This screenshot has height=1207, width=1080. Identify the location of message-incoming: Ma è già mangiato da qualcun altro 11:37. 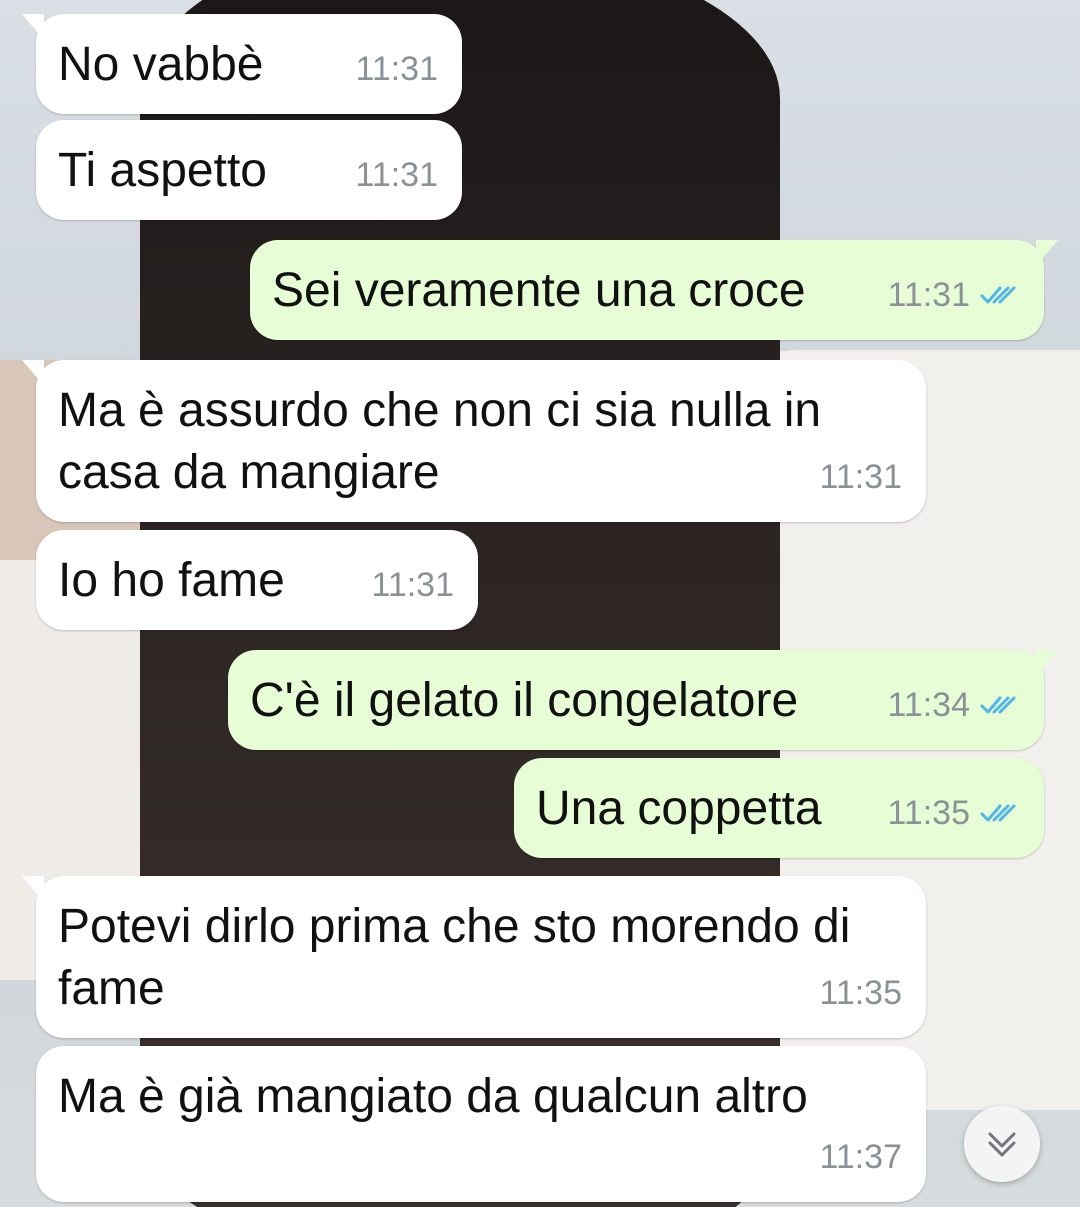
(481, 1124).